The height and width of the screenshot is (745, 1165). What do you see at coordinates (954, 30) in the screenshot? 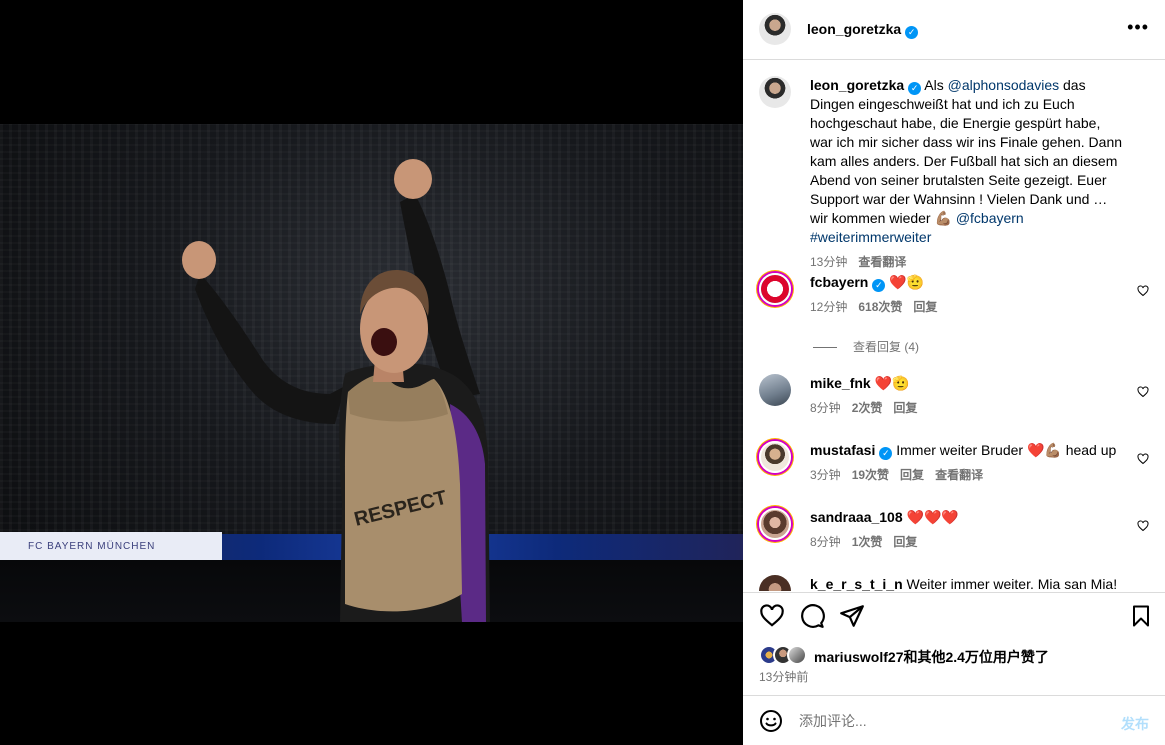
I see `post-header: leon_goretzka ✓ •••` at bounding box center [954, 30].